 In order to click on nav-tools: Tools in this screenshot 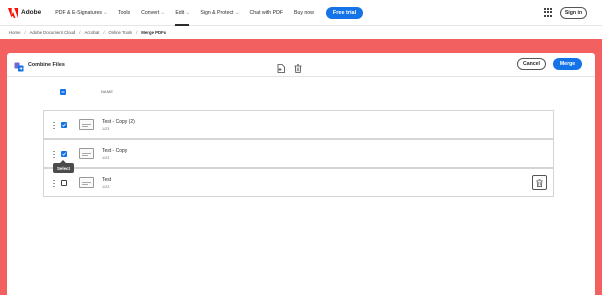, I will do `click(124, 13)`.